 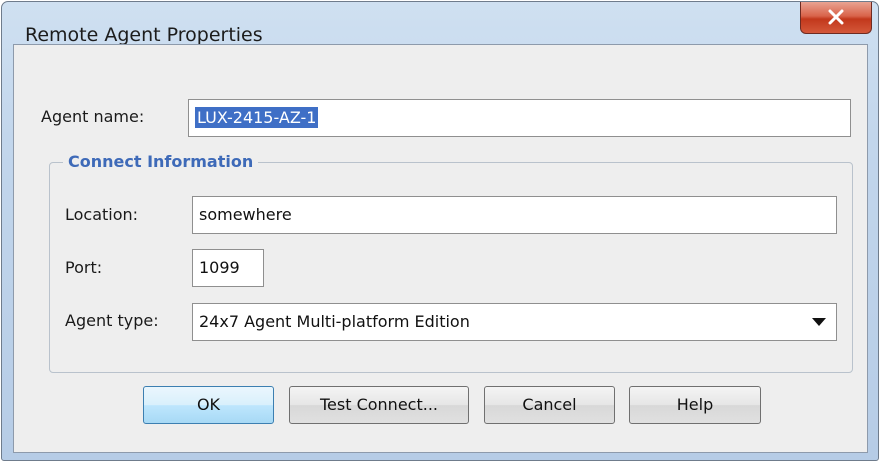 What do you see at coordinates (112, 320) in the screenshot?
I see `agent-type-label: Agent type:` at bounding box center [112, 320].